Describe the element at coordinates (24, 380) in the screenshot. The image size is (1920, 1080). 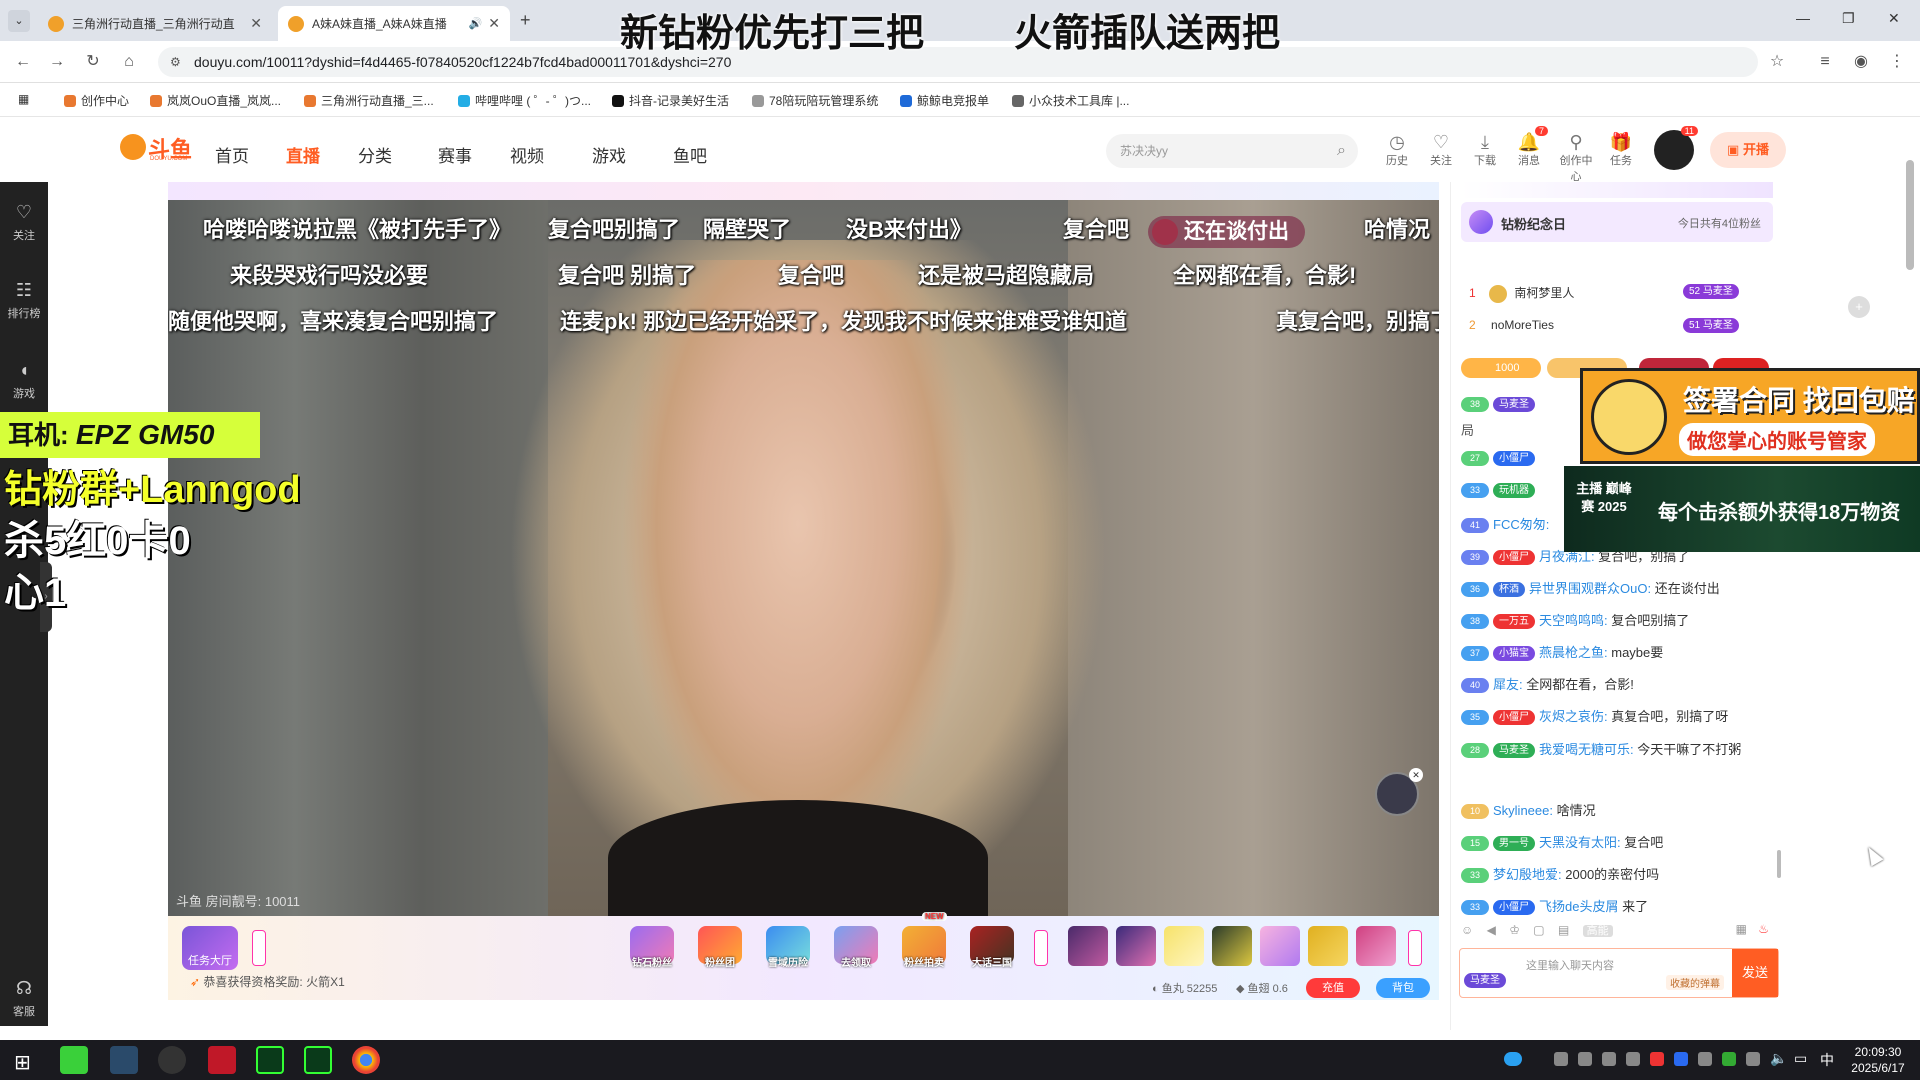
I see `sidebar-item-games: ◖ 游戏` at that location.